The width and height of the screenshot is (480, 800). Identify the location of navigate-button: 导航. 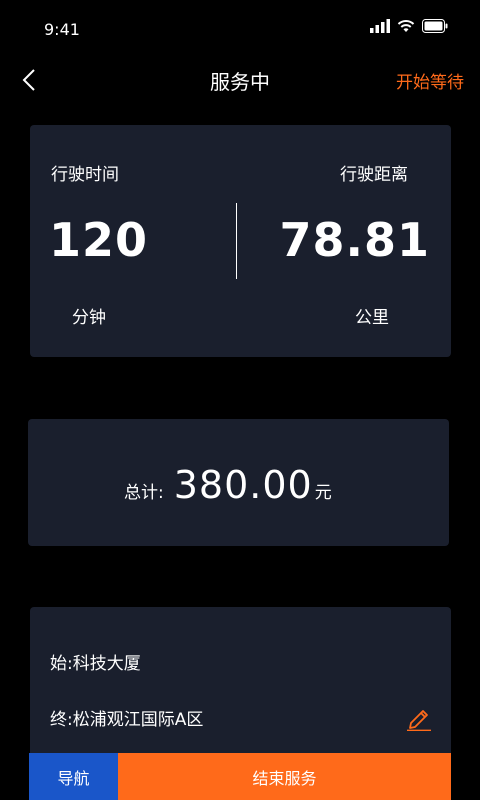
(73, 776).